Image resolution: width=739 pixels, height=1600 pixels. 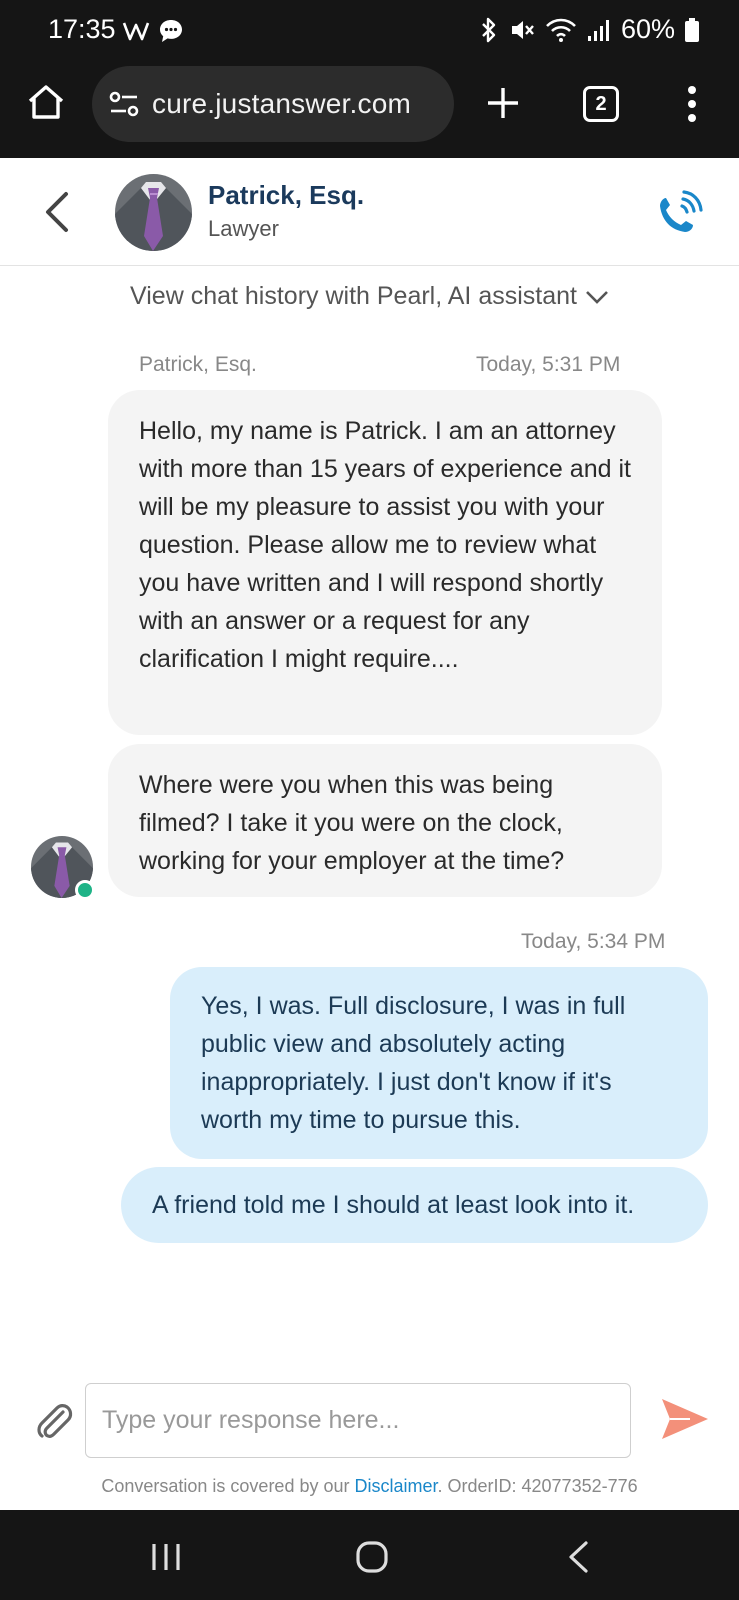 What do you see at coordinates (243, 228) in the screenshot?
I see `expert-role: Lawyer` at bounding box center [243, 228].